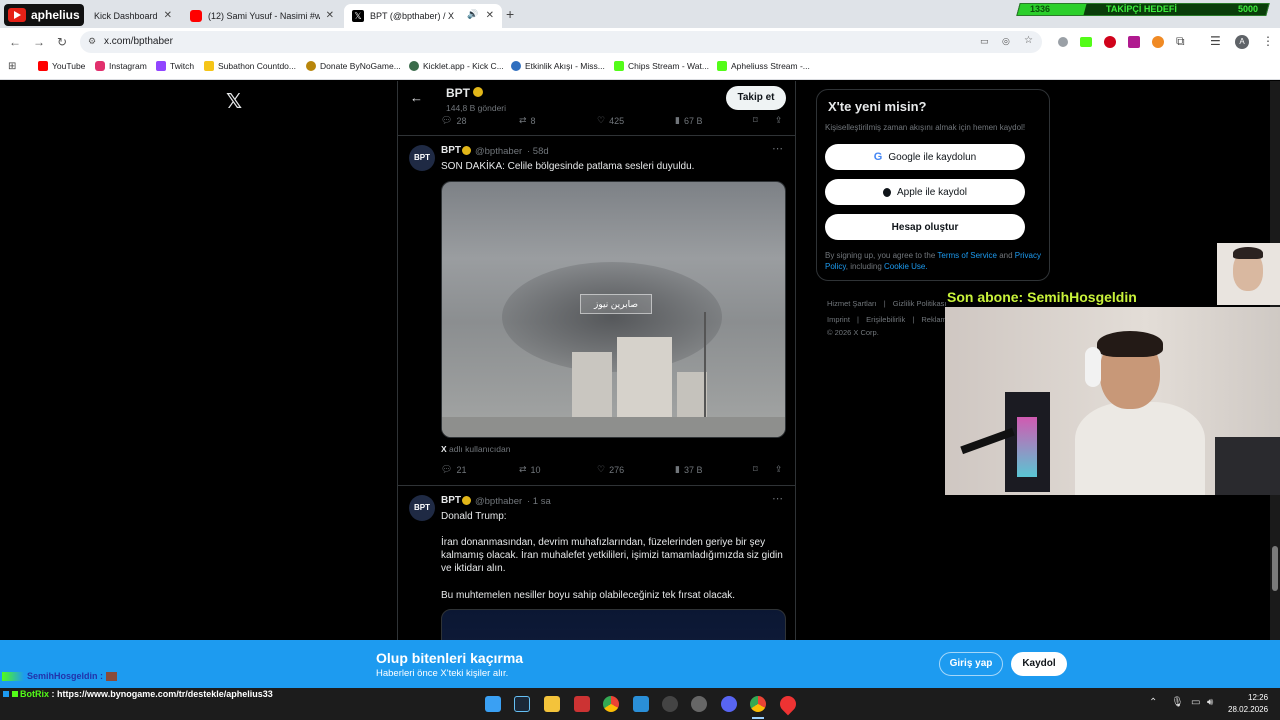  What do you see at coordinates (1248, 709) in the screenshot?
I see `clock-date: 28.02.2026` at bounding box center [1248, 709].